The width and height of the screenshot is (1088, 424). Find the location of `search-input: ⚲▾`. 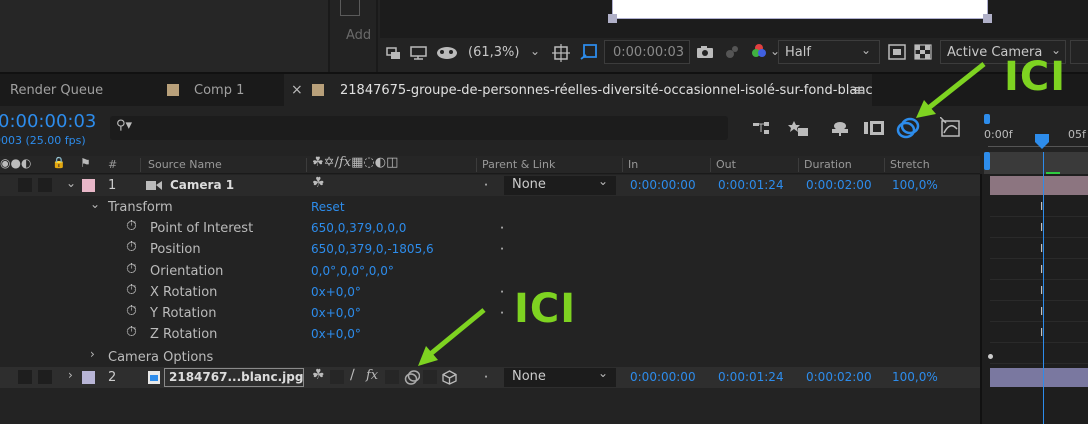

search-input: ⚲▾ is located at coordinates (419, 128).